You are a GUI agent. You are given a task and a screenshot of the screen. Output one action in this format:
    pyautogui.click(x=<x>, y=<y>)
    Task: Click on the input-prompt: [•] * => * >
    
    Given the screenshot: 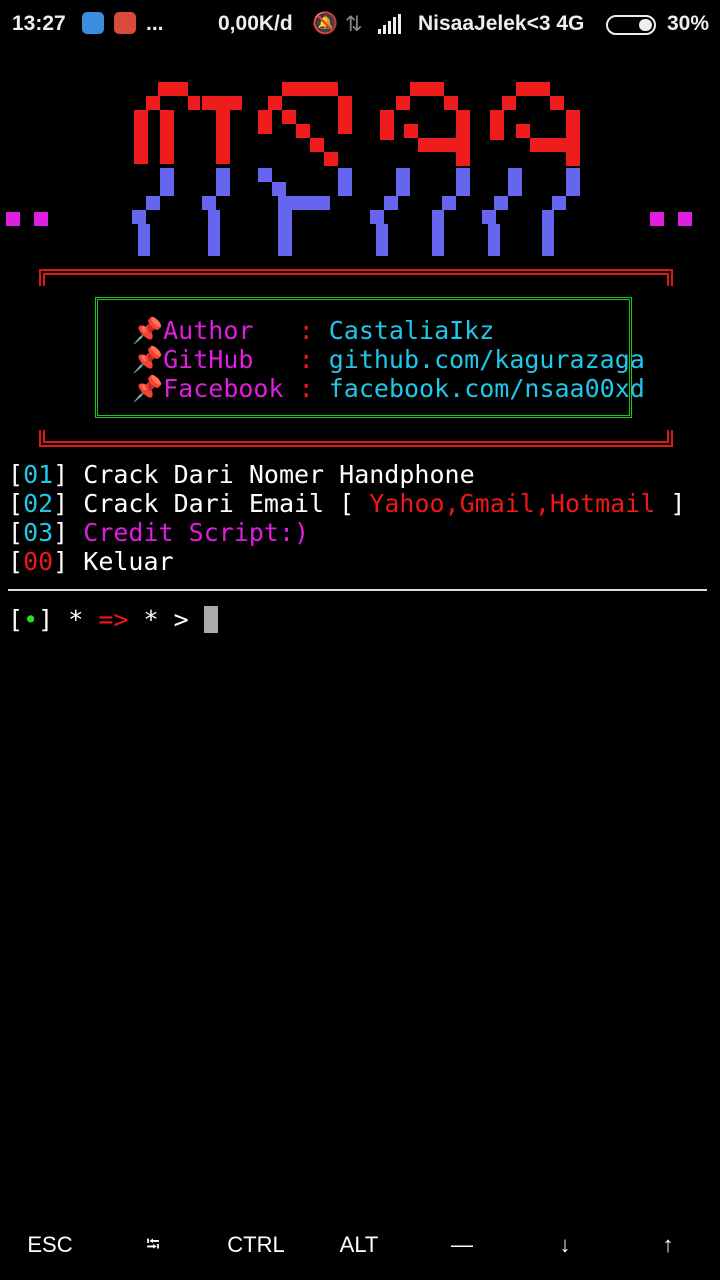 What is the action you would take?
    pyautogui.click(x=113, y=619)
    